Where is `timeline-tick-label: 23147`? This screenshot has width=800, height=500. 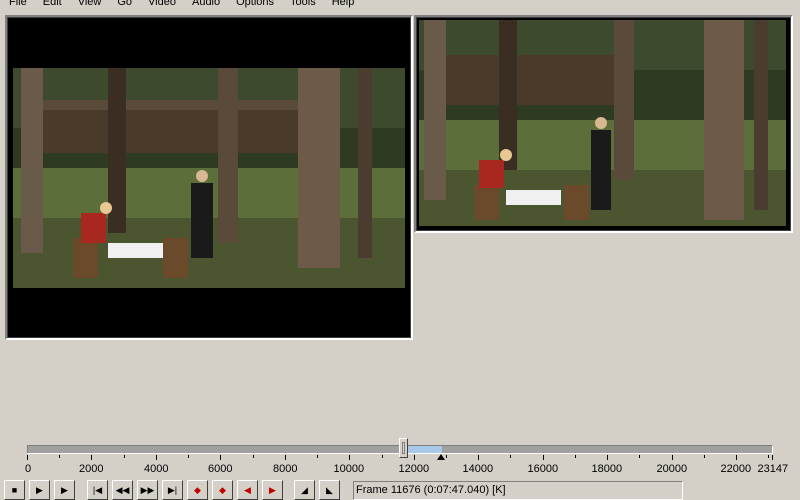 timeline-tick-label: 23147 is located at coordinates (773, 469).